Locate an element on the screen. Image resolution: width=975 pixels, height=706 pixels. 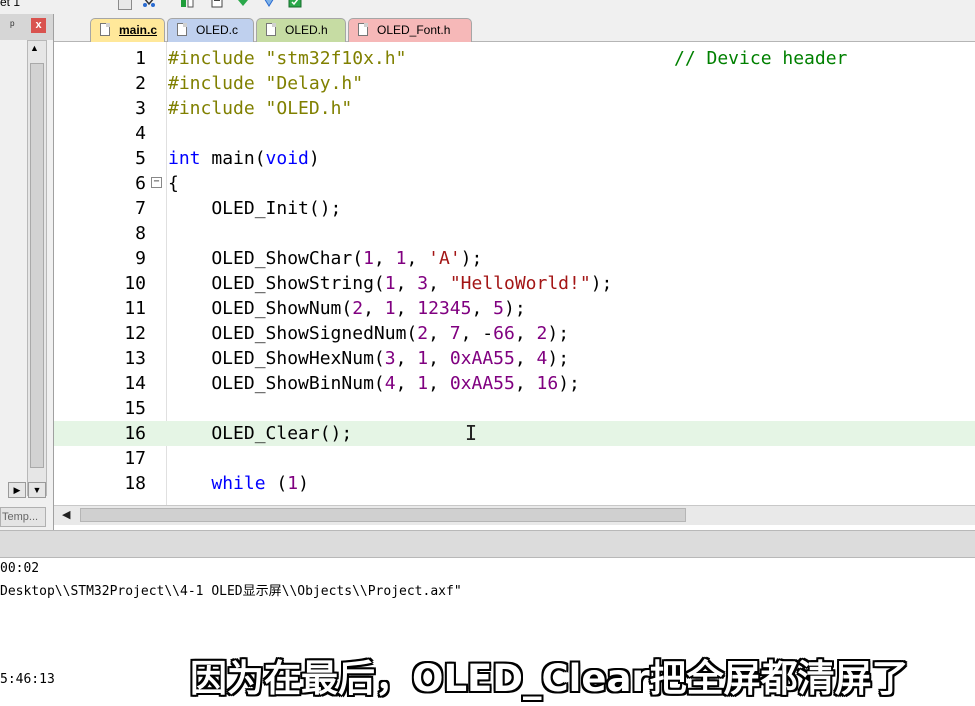
panel-splitter is located at coordinates (487, 544).